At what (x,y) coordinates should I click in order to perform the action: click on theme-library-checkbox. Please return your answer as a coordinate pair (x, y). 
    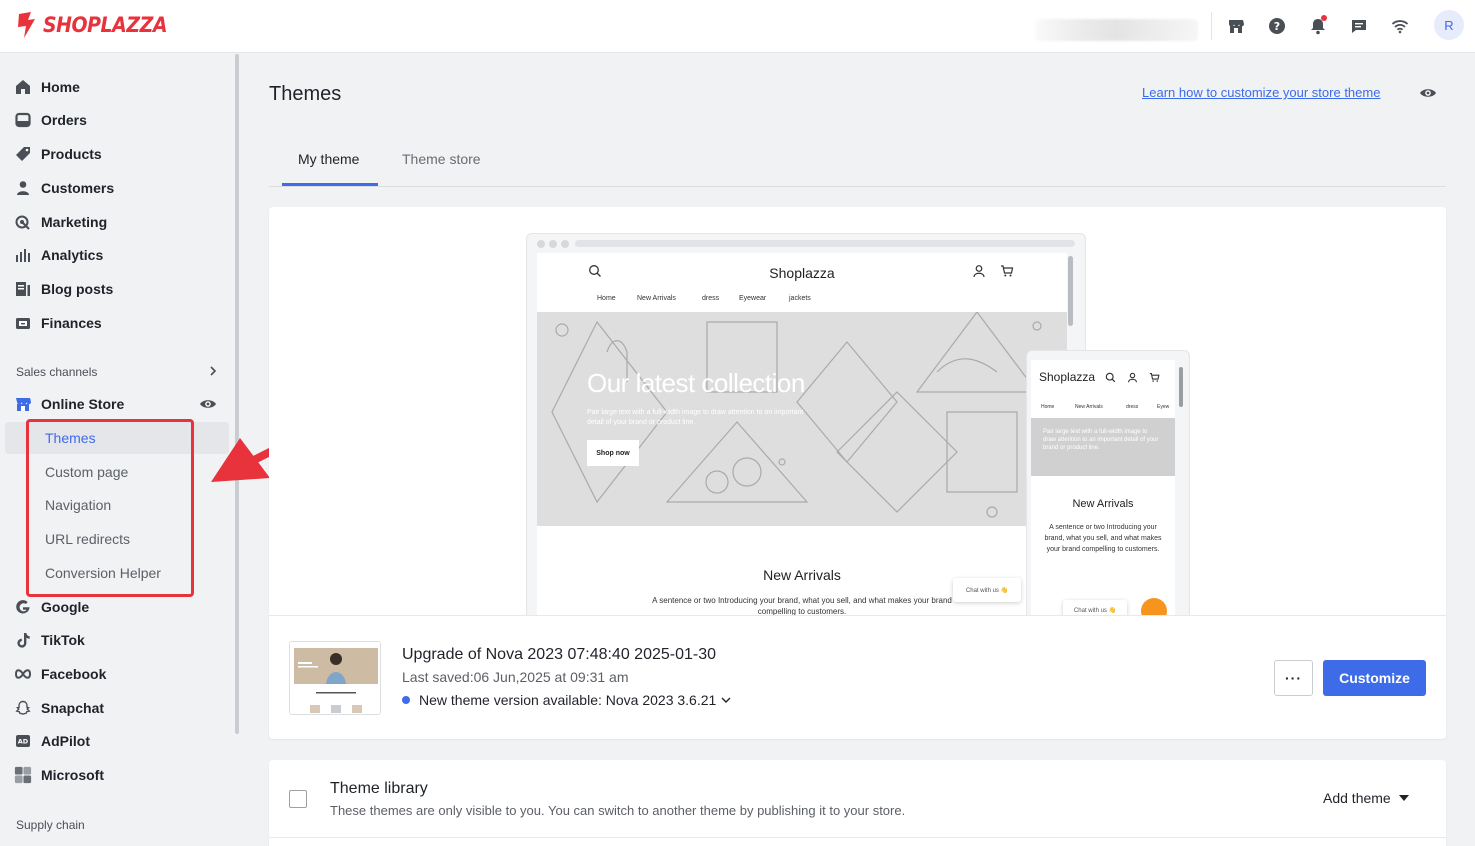
    Looking at the image, I should click on (298, 799).